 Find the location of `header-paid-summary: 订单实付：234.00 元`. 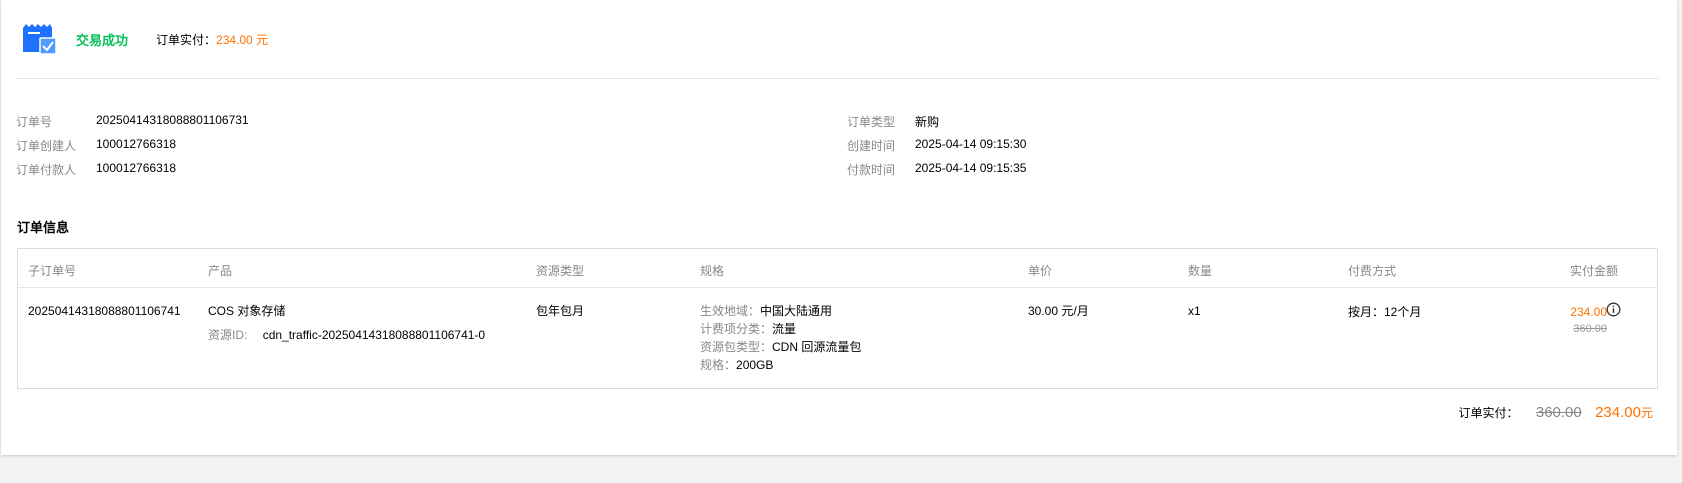

header-paid-summary: 订单实付：234.00 元 is located at coordinates (212, 39).